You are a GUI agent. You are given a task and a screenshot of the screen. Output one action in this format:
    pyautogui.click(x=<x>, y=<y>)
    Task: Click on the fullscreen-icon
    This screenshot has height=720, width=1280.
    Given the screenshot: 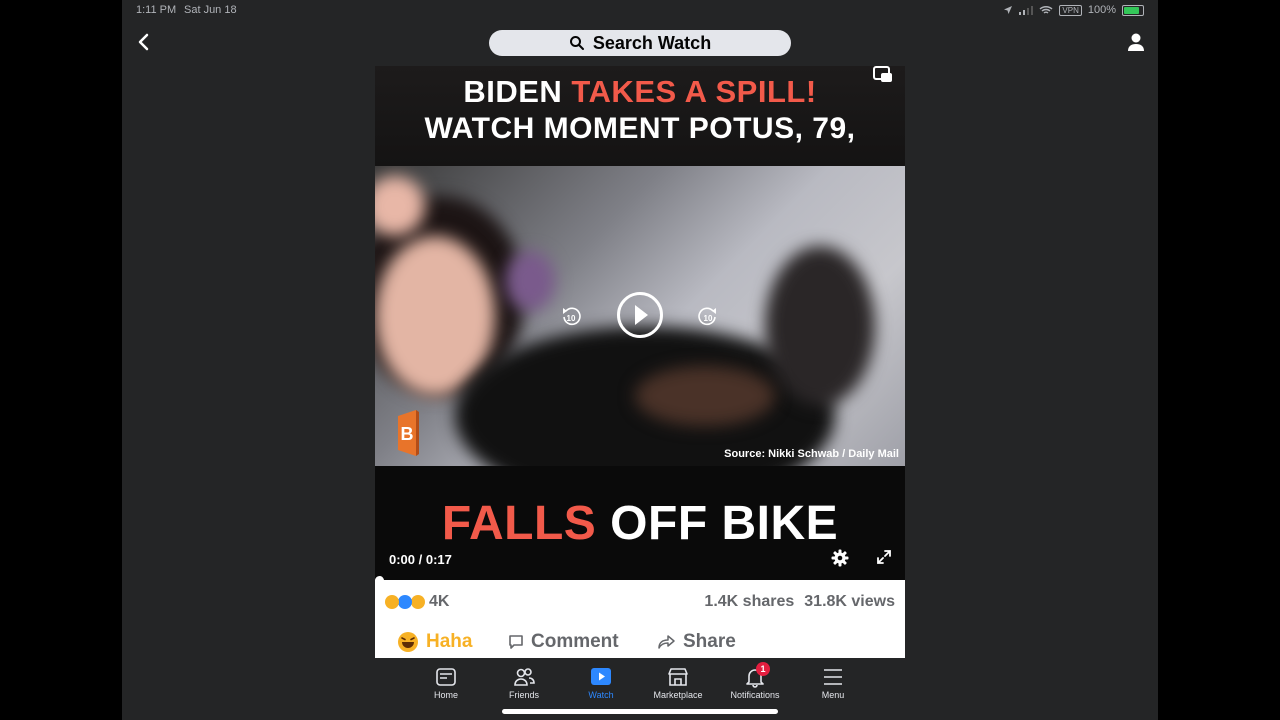 What is the action you would take?
    pyautogui.click(x=884, y=557)
    